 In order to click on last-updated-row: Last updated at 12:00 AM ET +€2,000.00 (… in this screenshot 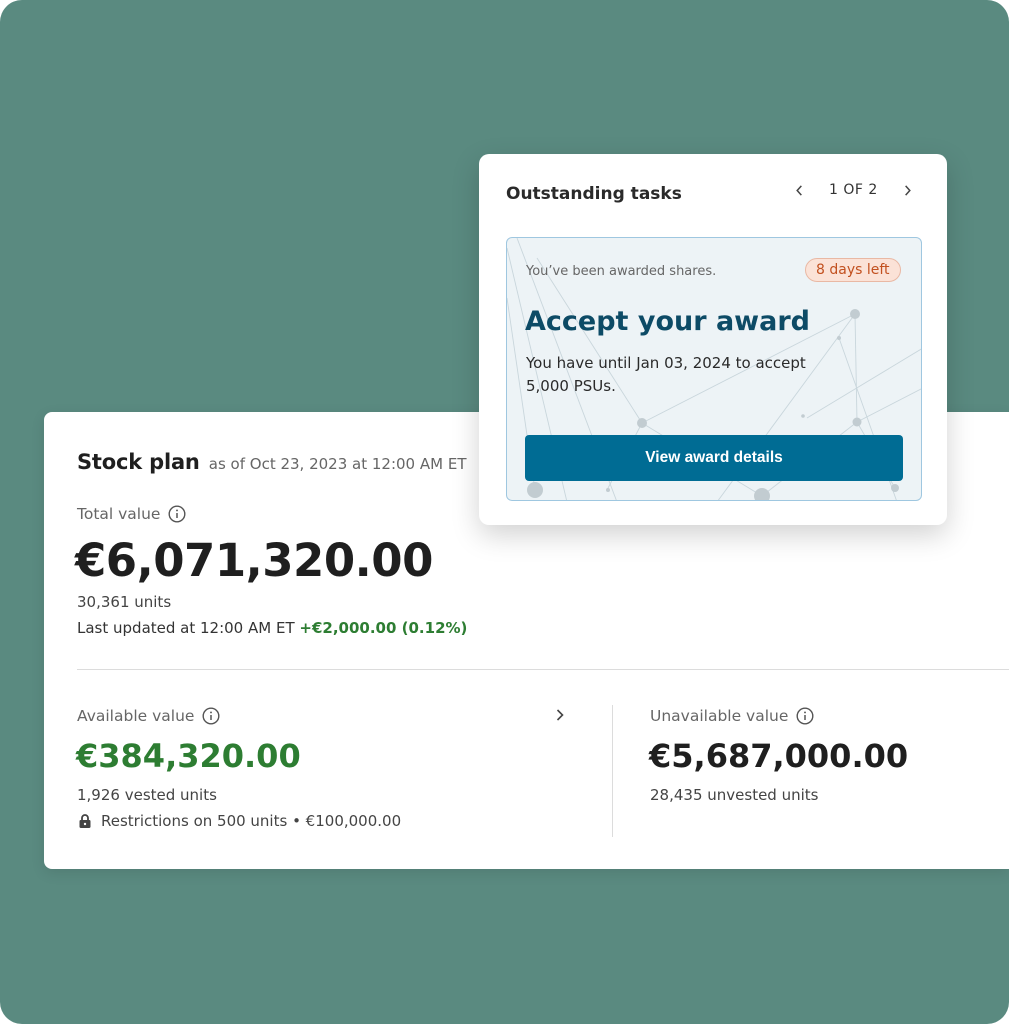, I will do `click(272, 628)`.